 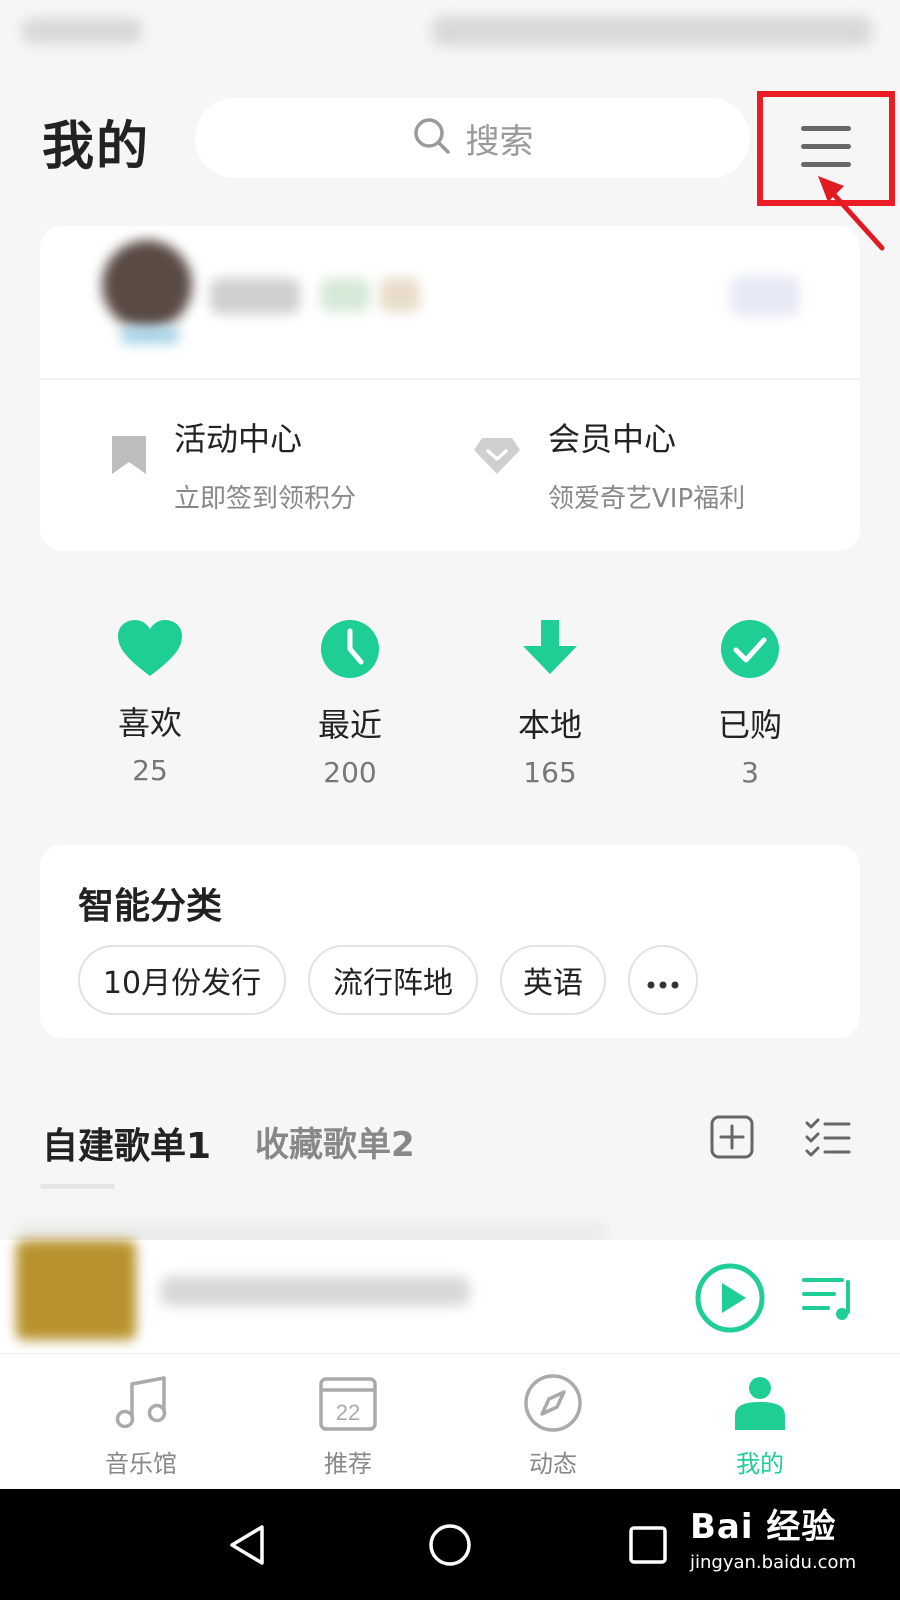 I want to click on calendar-icon: 22, so click(x=348, y=1407).